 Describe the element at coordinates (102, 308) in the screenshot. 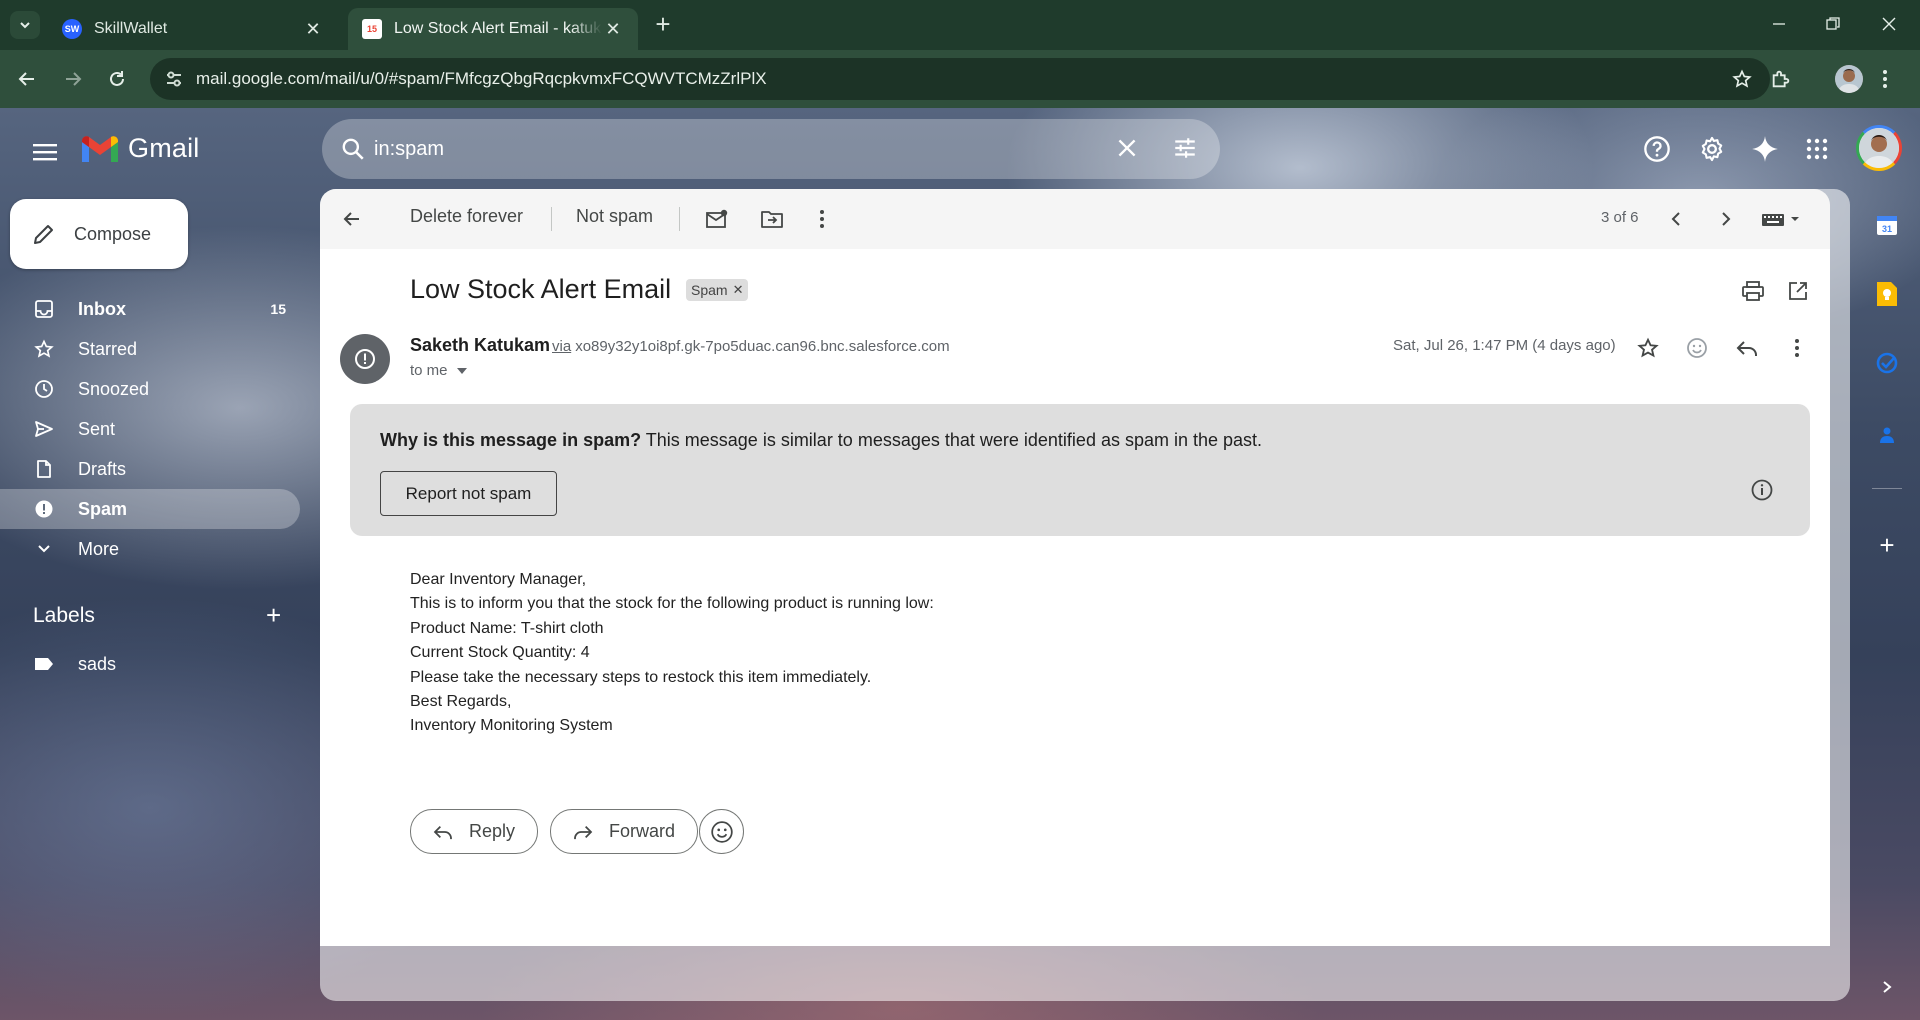

I see `sidebar-item-label: Inbox` at that location.